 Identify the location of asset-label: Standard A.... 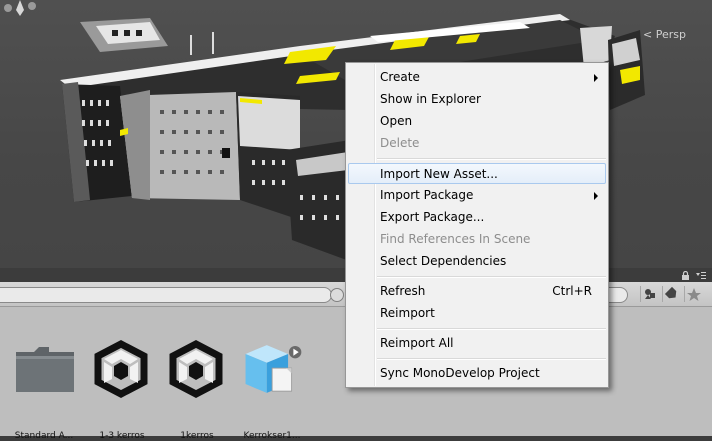
(44, 436).